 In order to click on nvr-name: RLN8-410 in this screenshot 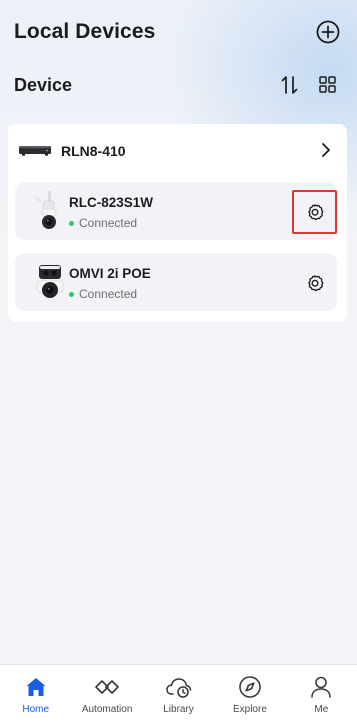, I will do `click(93, 151)`.